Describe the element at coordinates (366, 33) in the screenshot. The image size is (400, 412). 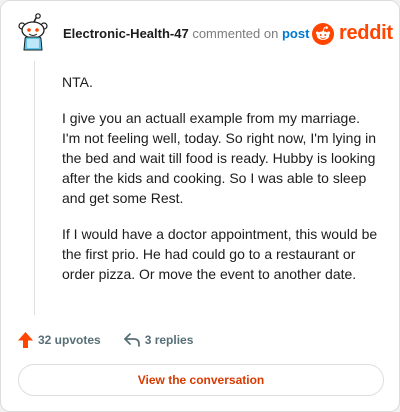
I see `reddit-wordmark: reddit` at that location.